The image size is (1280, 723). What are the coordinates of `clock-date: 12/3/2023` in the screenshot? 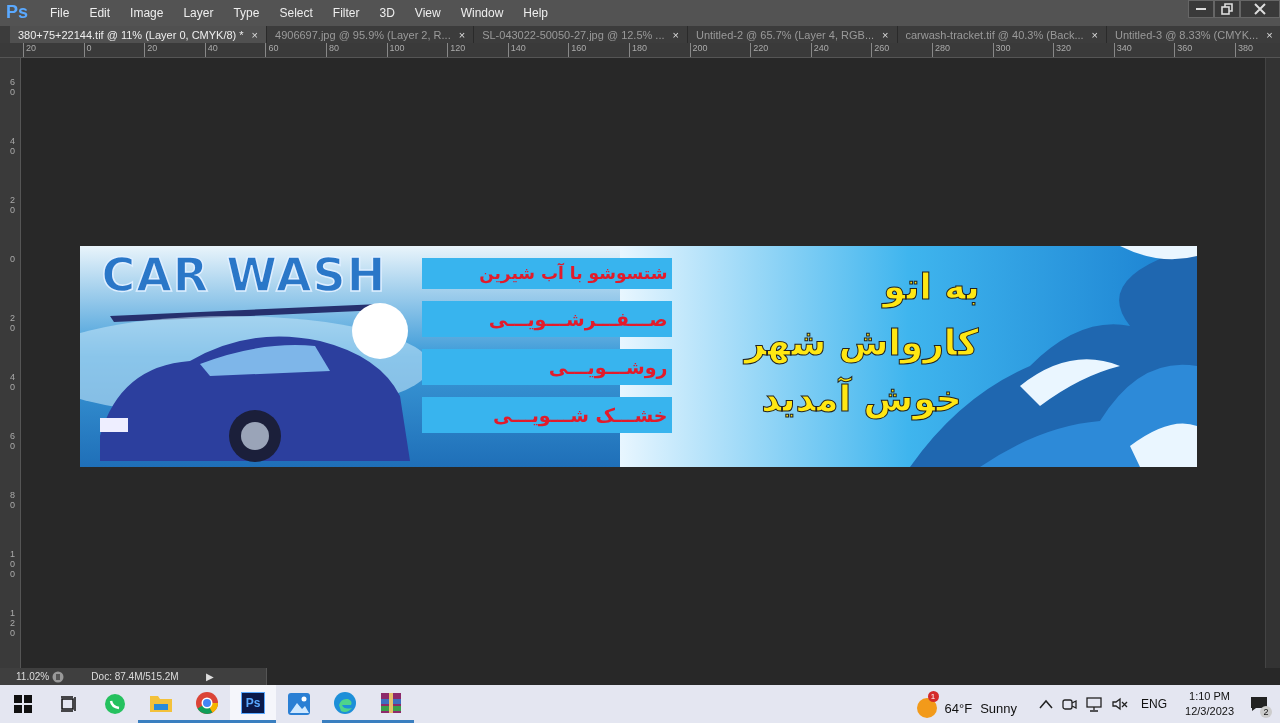 It's located at (1209, 711).